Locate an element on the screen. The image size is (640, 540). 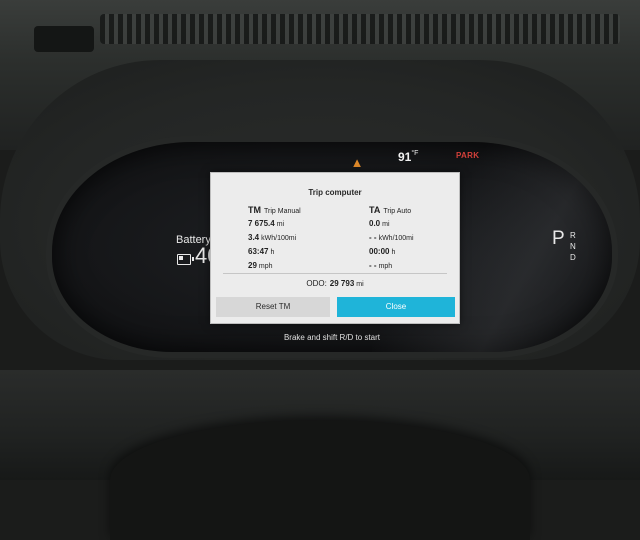
gear-option-n: N is located at coordinates (573, 246).